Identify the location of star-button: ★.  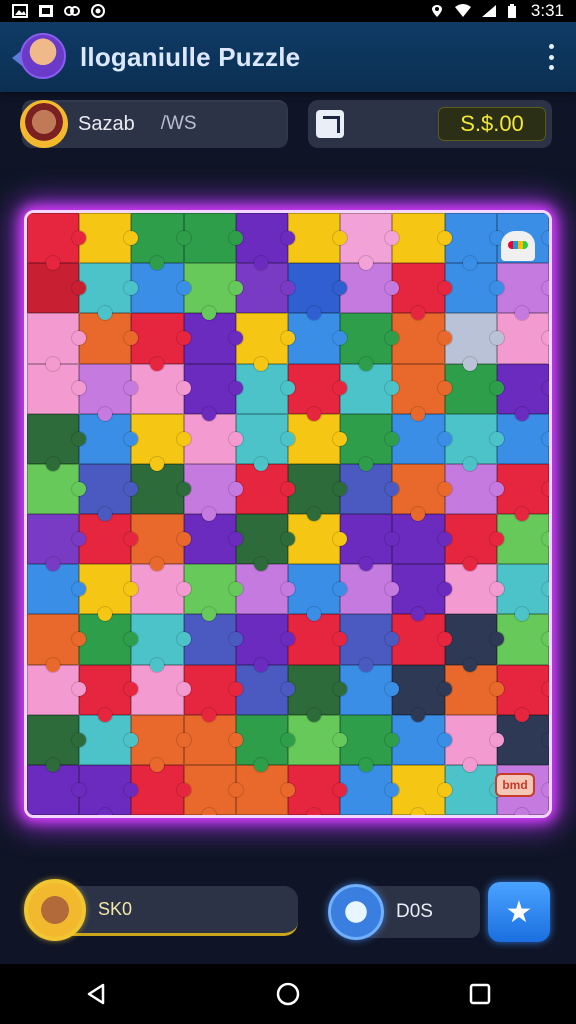
(519, 912).